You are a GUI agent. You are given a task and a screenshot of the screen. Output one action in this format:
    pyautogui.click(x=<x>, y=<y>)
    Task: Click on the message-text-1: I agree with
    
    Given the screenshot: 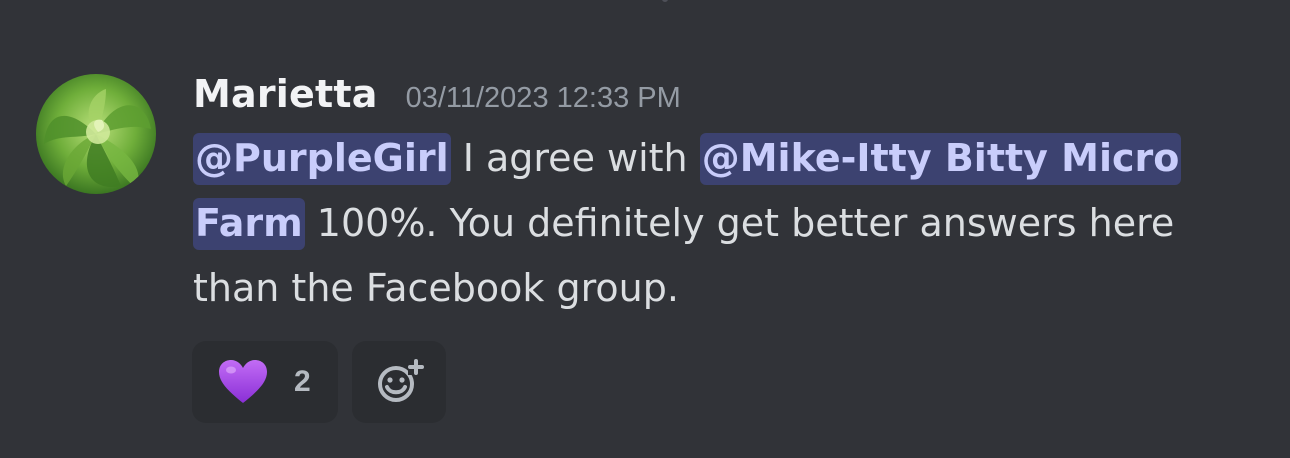 What is the action you would take?
    pyautogui.click(x=575, y=158)
    